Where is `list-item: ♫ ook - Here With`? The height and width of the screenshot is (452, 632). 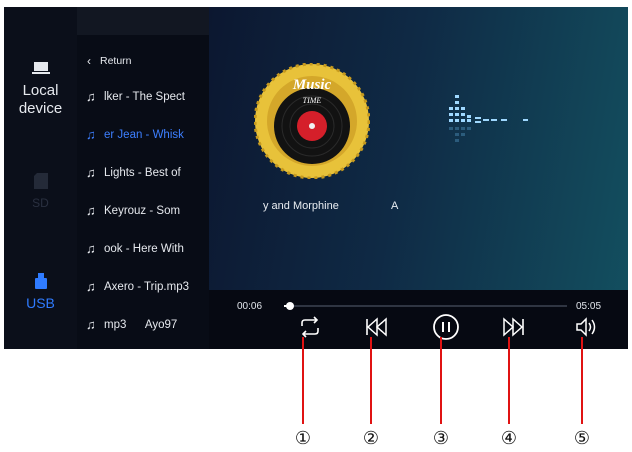 list-item: ♫ ook - Here With is located at coordinates (143, 249).